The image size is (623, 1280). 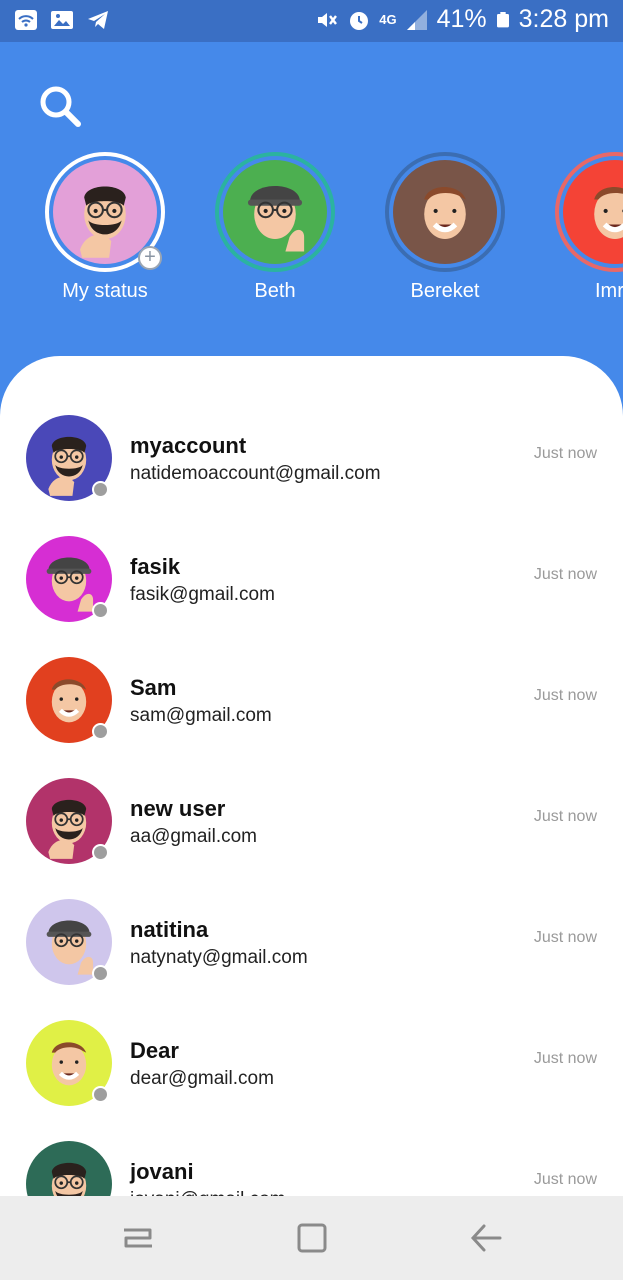 What do you see at coordinates (359, 20) in the screenshot?
I see `alarm-icon` at bounding box center [359, 20].